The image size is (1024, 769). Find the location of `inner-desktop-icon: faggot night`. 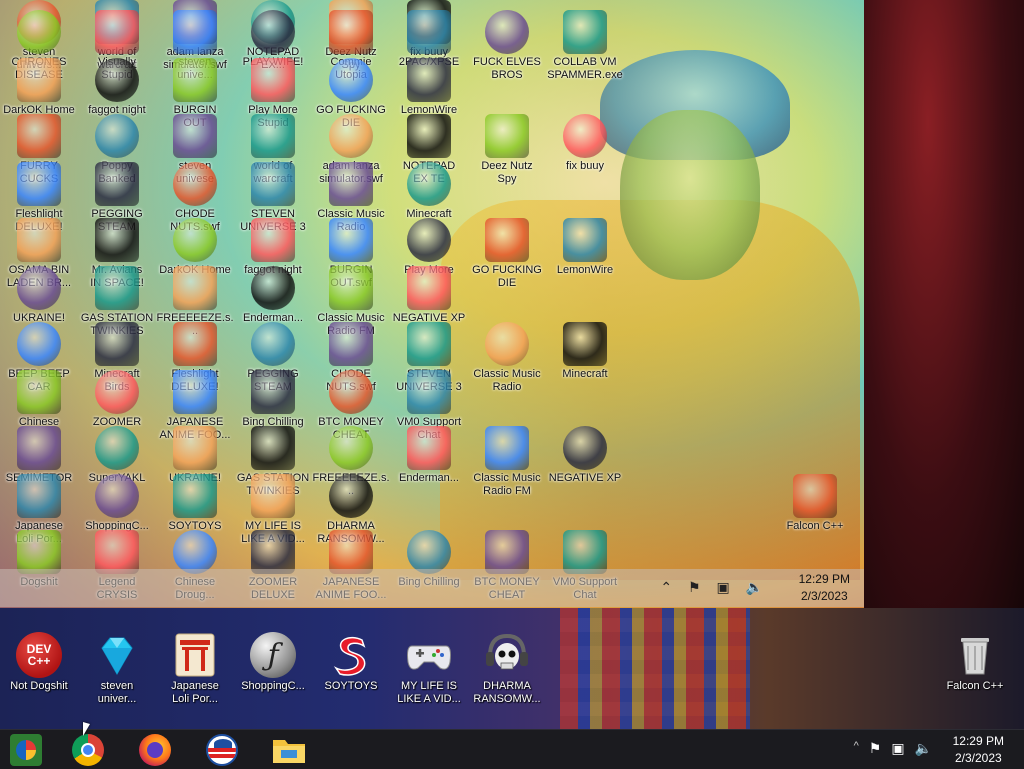

inner-desktop-icon: faggot night is located at coordinates (117, 87).